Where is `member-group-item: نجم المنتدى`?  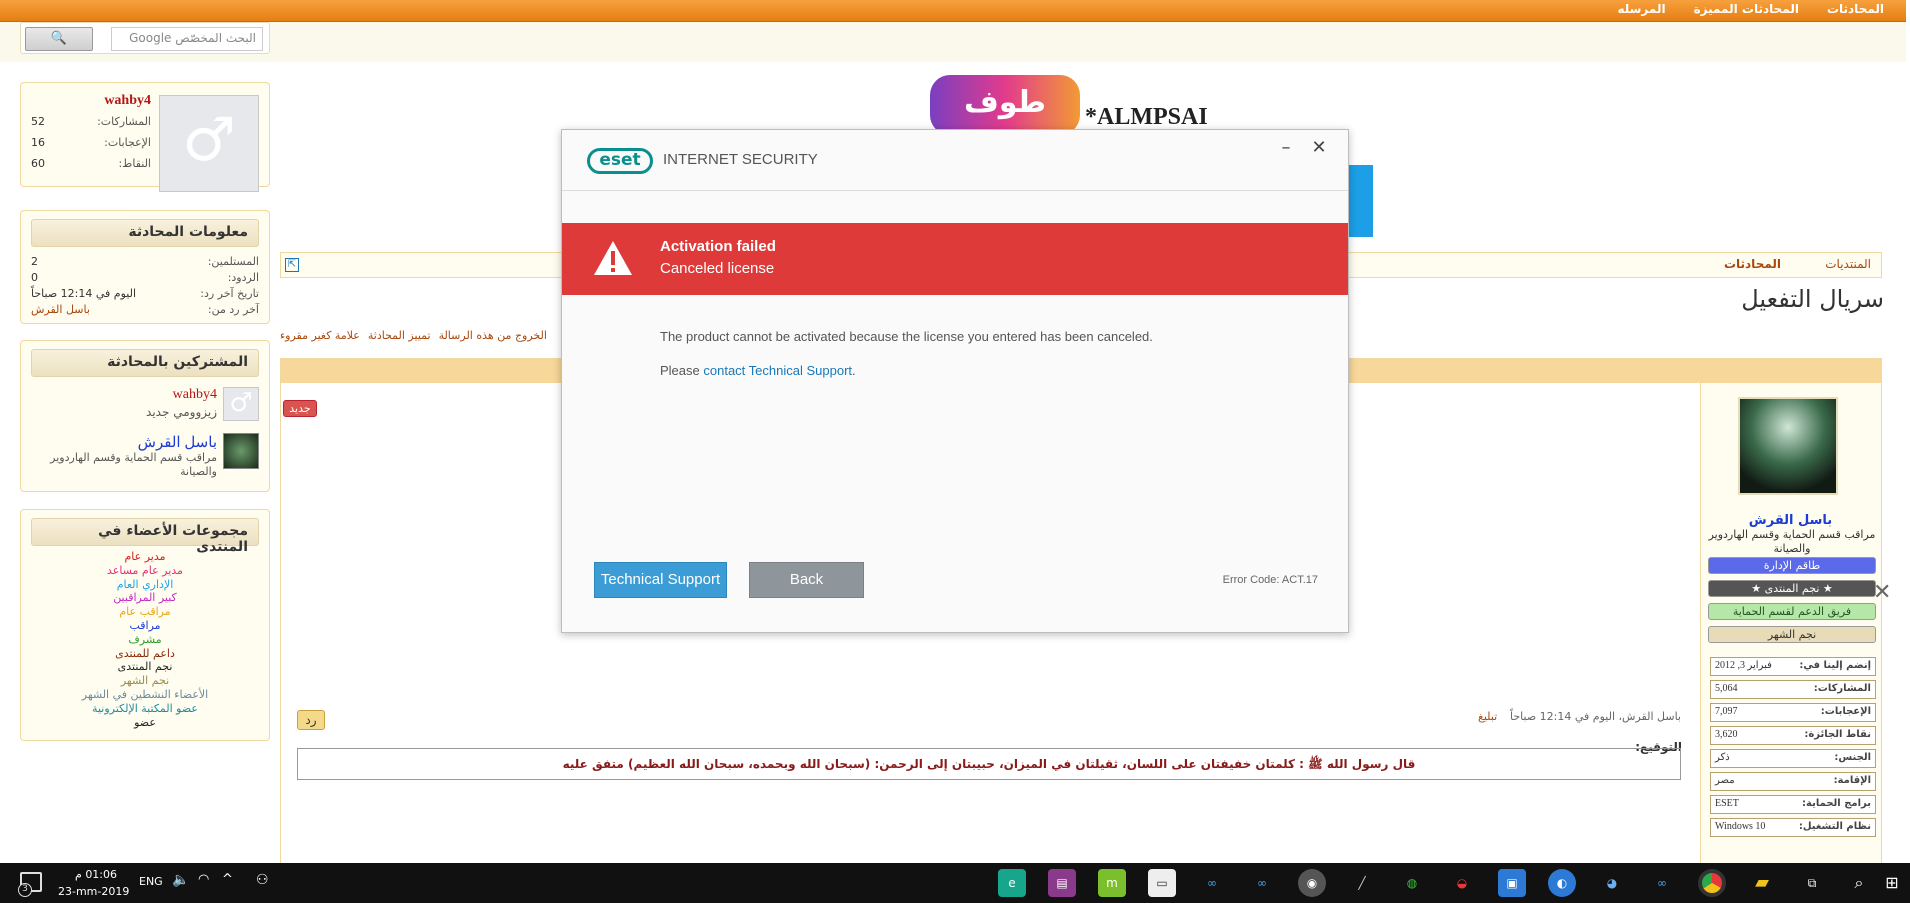
member-group-item: نجم المنتدى is located at coordinates (145, 666).